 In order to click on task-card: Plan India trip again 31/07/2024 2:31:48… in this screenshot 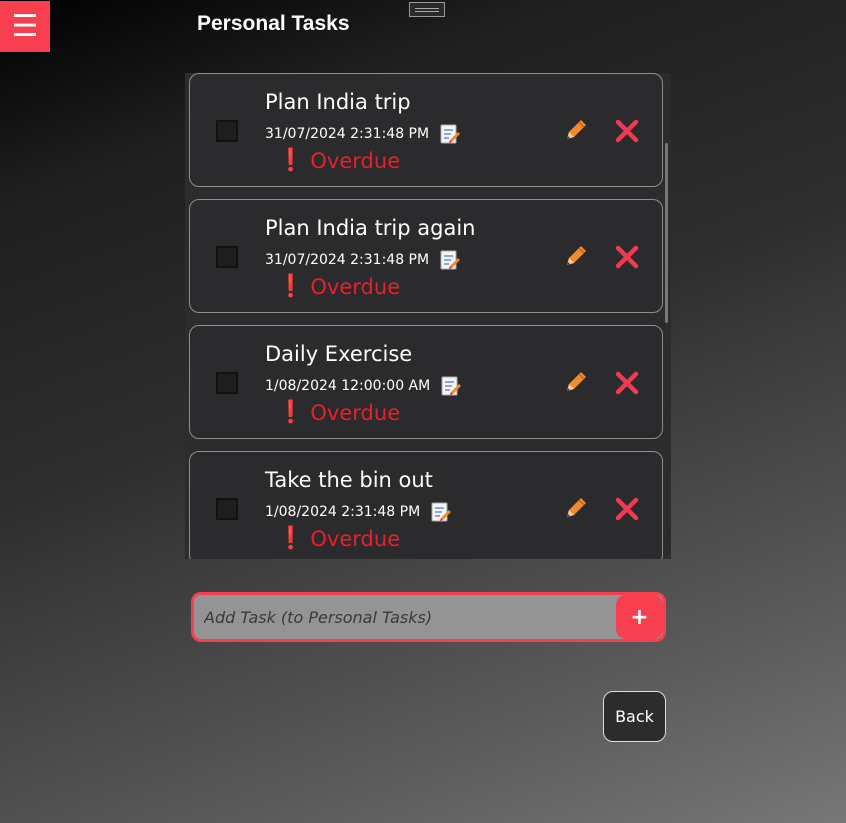, I will do `click(426, 256)`.